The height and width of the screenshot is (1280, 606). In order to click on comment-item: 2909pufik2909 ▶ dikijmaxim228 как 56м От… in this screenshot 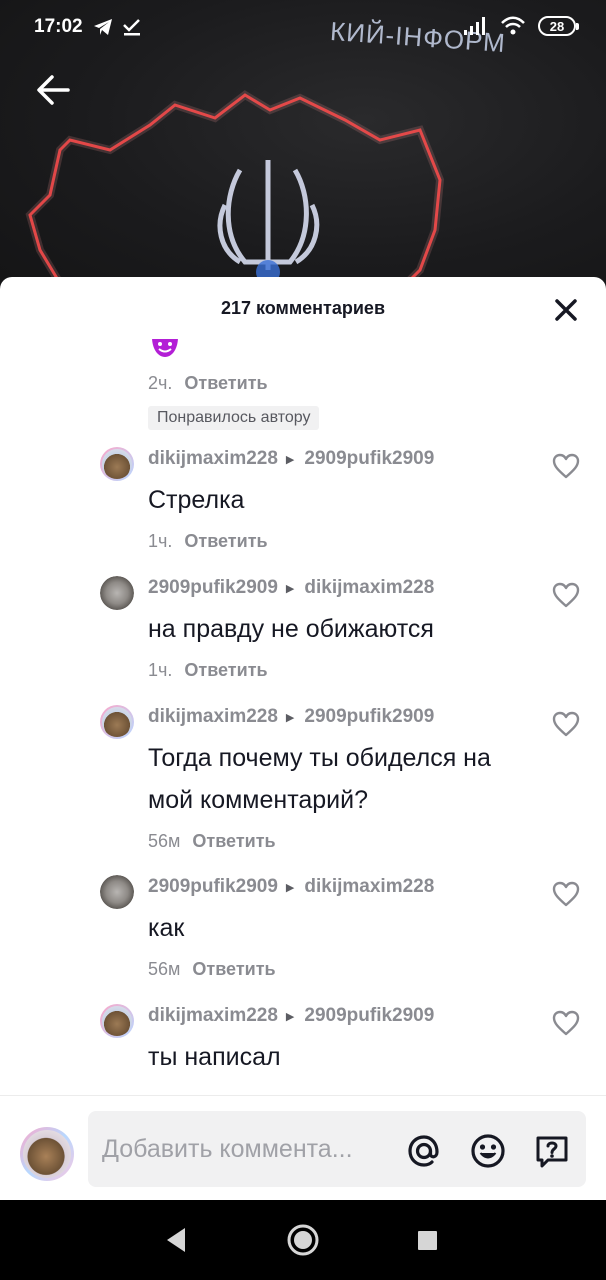, I will do `click(303, 935)`.